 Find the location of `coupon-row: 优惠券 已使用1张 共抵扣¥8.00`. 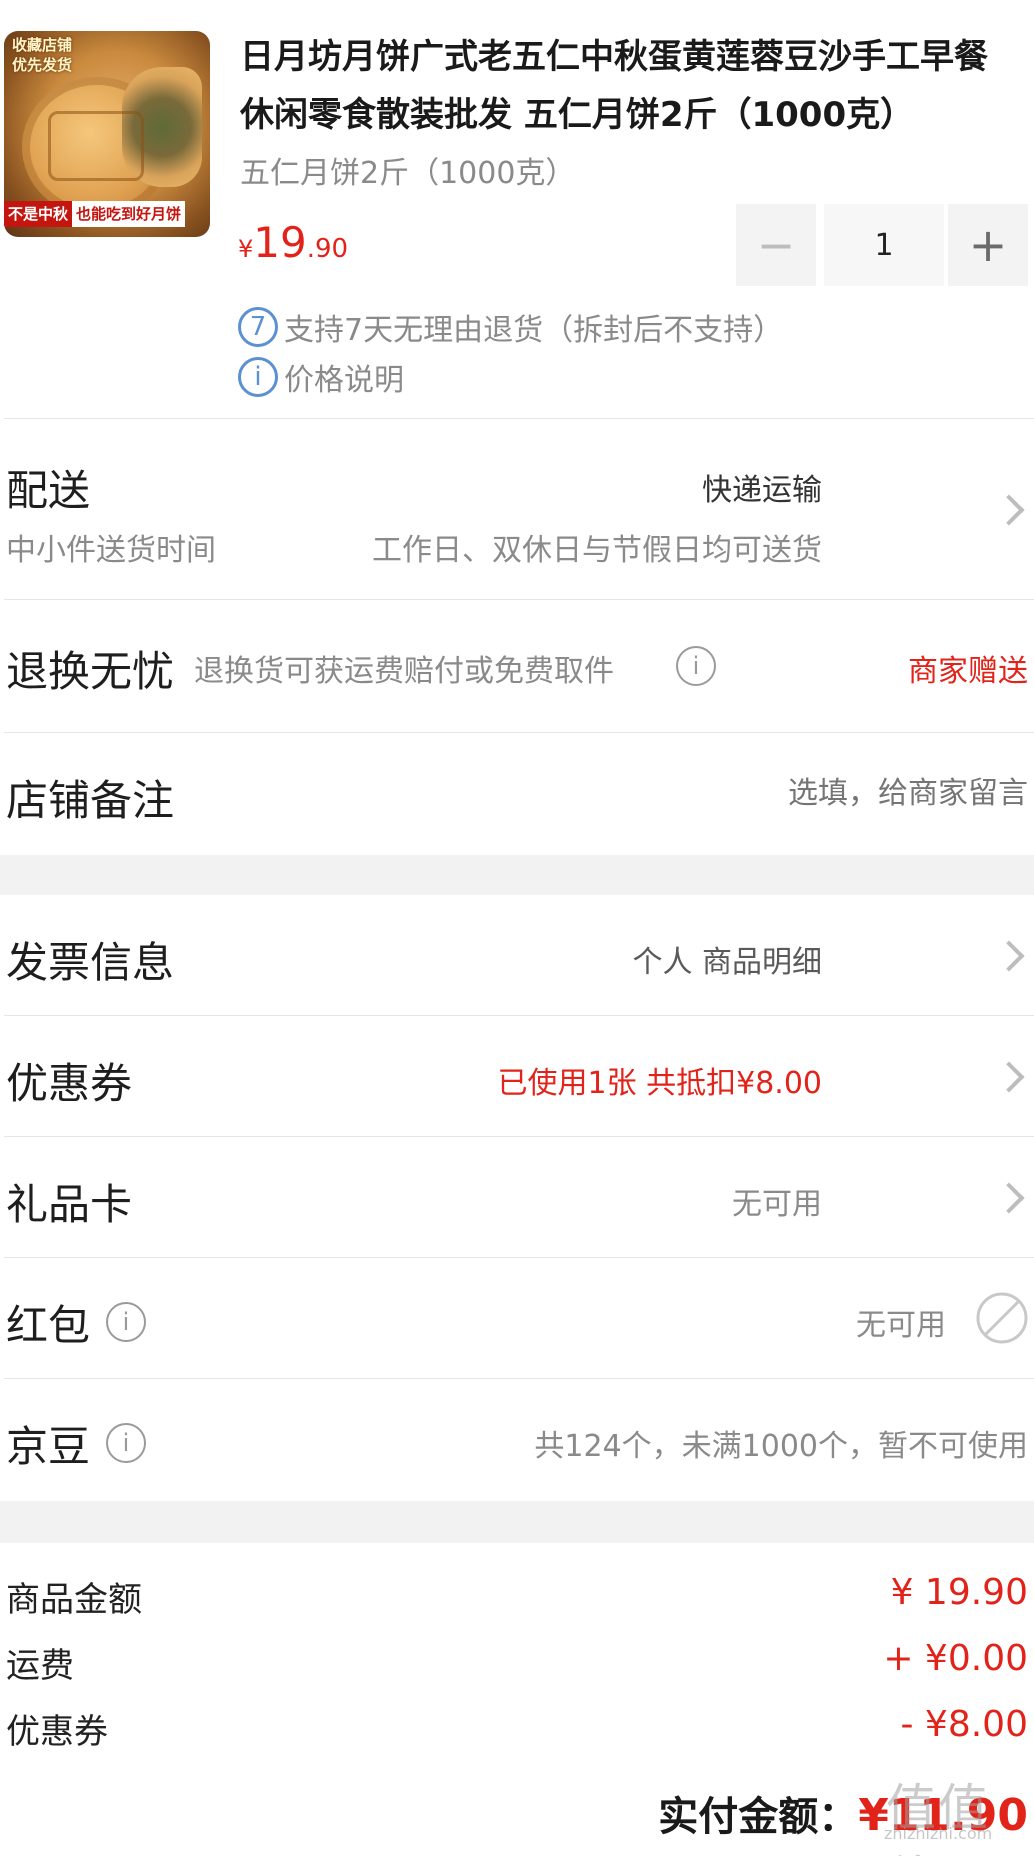

coupon-row: 优惠券 已使用1张 共抵扣¥8.00 is located at coordinates (517, 1076).